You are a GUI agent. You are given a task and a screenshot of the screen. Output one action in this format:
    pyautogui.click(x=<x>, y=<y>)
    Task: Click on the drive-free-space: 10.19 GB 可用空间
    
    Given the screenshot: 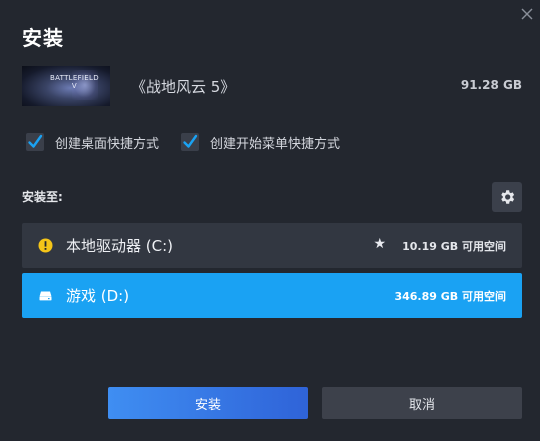 What is the action you would take?
    pyautogui.click(x=454, y=246)
    